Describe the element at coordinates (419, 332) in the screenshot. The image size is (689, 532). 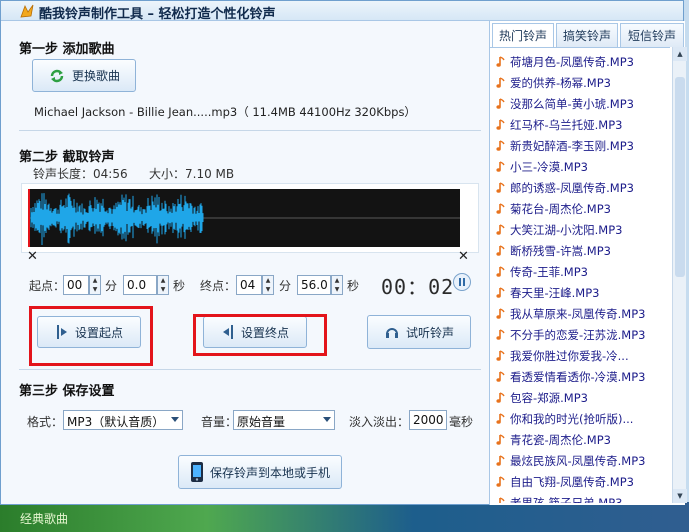
I see `listen-button: 试听铃声` at that location.